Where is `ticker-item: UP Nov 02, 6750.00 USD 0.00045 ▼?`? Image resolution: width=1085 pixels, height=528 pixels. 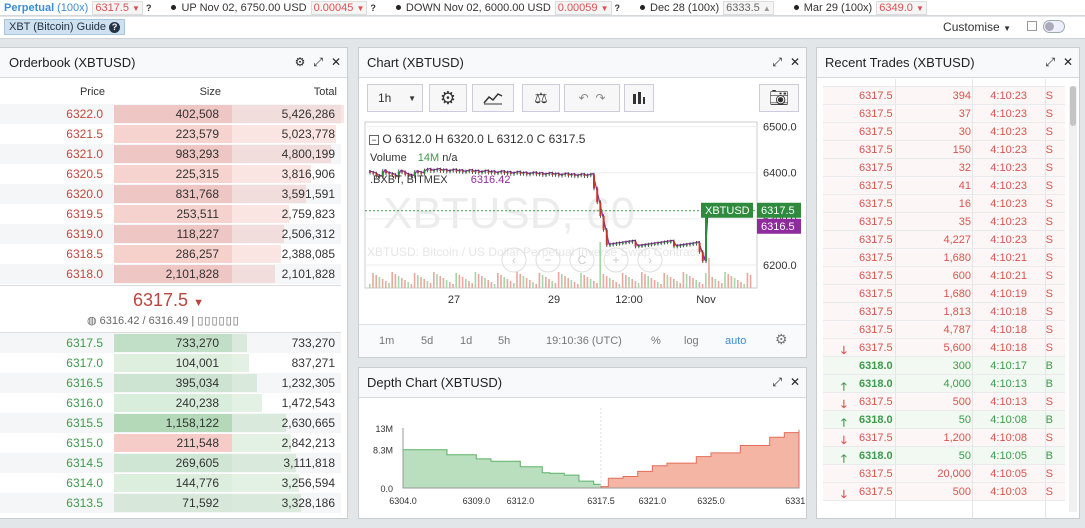
ticker-item: UP Nov 02, 6750.00 USD 0.00045 ▼? is located at coordinates (269, 7).